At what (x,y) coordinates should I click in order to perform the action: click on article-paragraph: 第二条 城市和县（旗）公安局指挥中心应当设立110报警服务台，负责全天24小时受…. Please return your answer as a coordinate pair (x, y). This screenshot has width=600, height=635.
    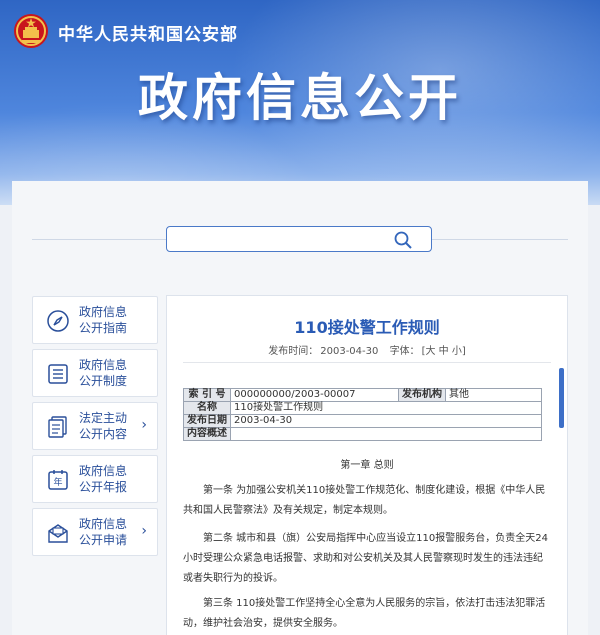
    Looking at the image, I should click on (365, 558).